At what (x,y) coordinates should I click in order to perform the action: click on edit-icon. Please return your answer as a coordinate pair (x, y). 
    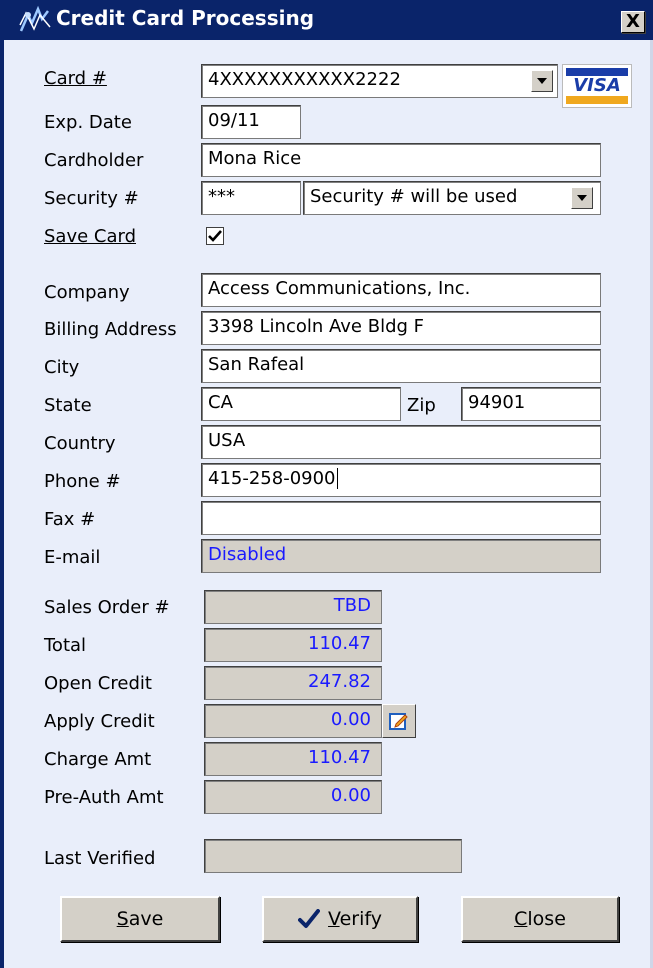
    Looking at the image, I should click on (398, 721).